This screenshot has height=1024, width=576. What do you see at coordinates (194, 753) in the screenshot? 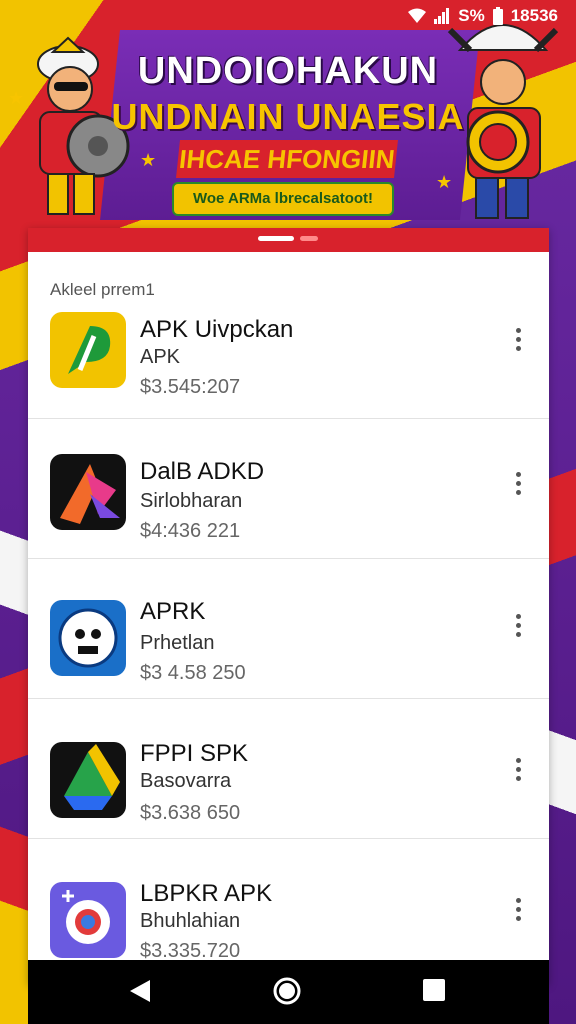
I see `app-name: FPPI SPK` at bounding box center [194, 753].